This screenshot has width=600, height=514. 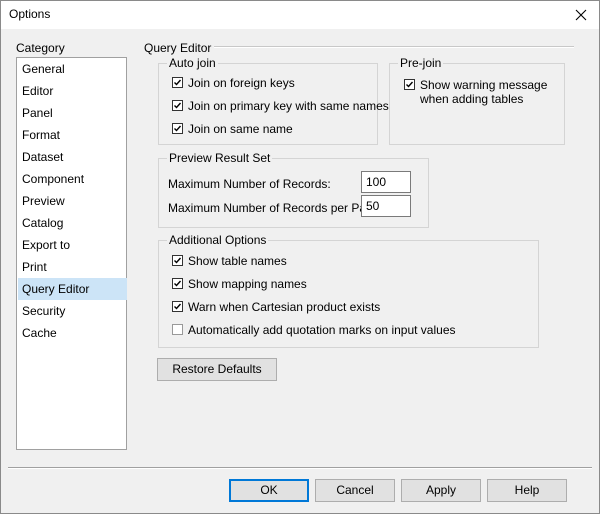 I want to click on category-item-security: Security, so click(x=72, y=311).